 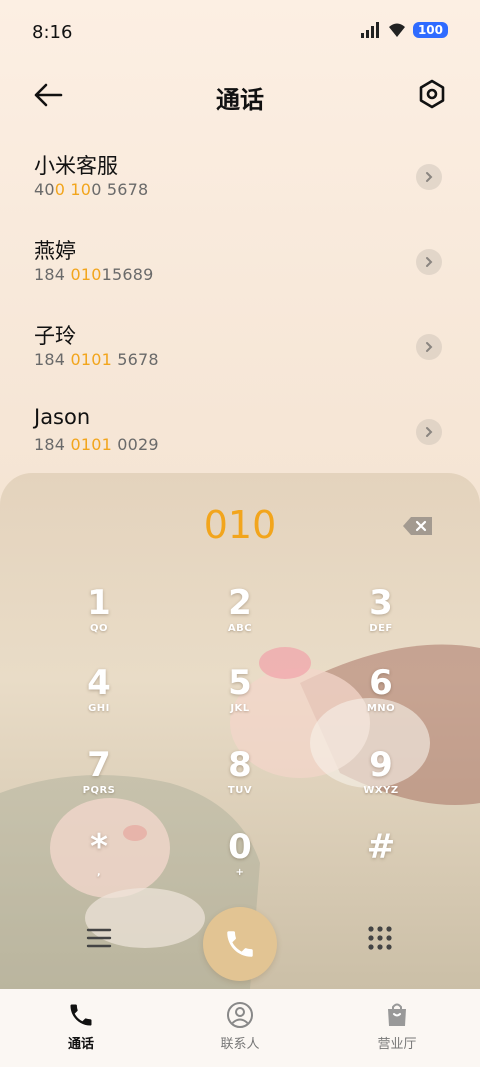 What do you see at coordinates (91, 189) in the screenshot?
I see `contact-number: 400 100 5678` at bounding box center [91, 189].